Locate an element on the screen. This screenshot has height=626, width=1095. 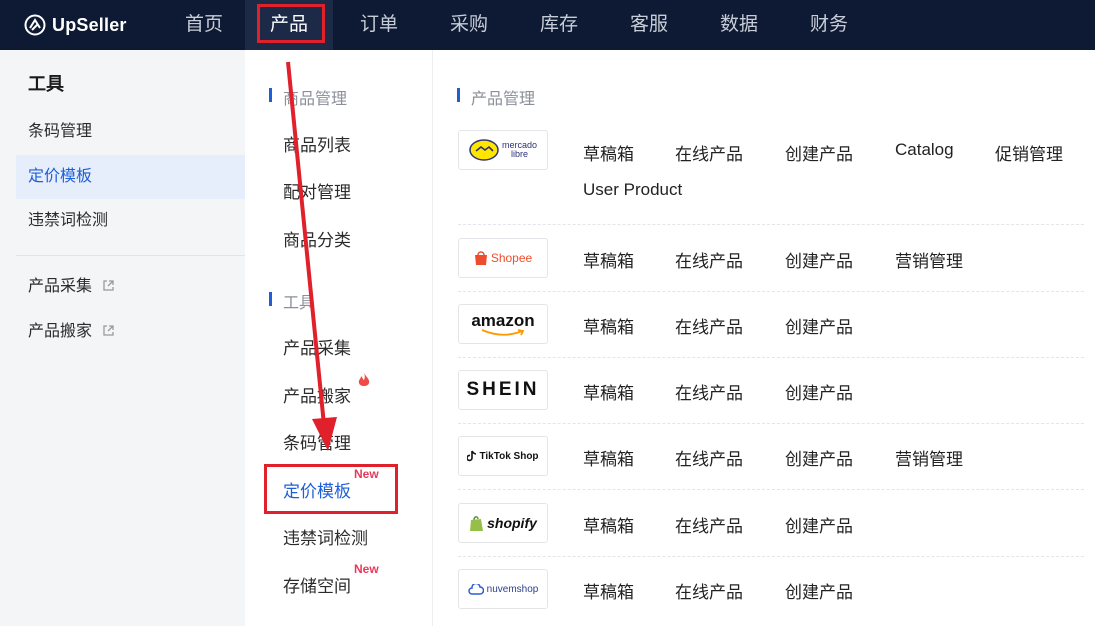
sidebar-item-label: 定价模板 is located at coordinates (60, 176).